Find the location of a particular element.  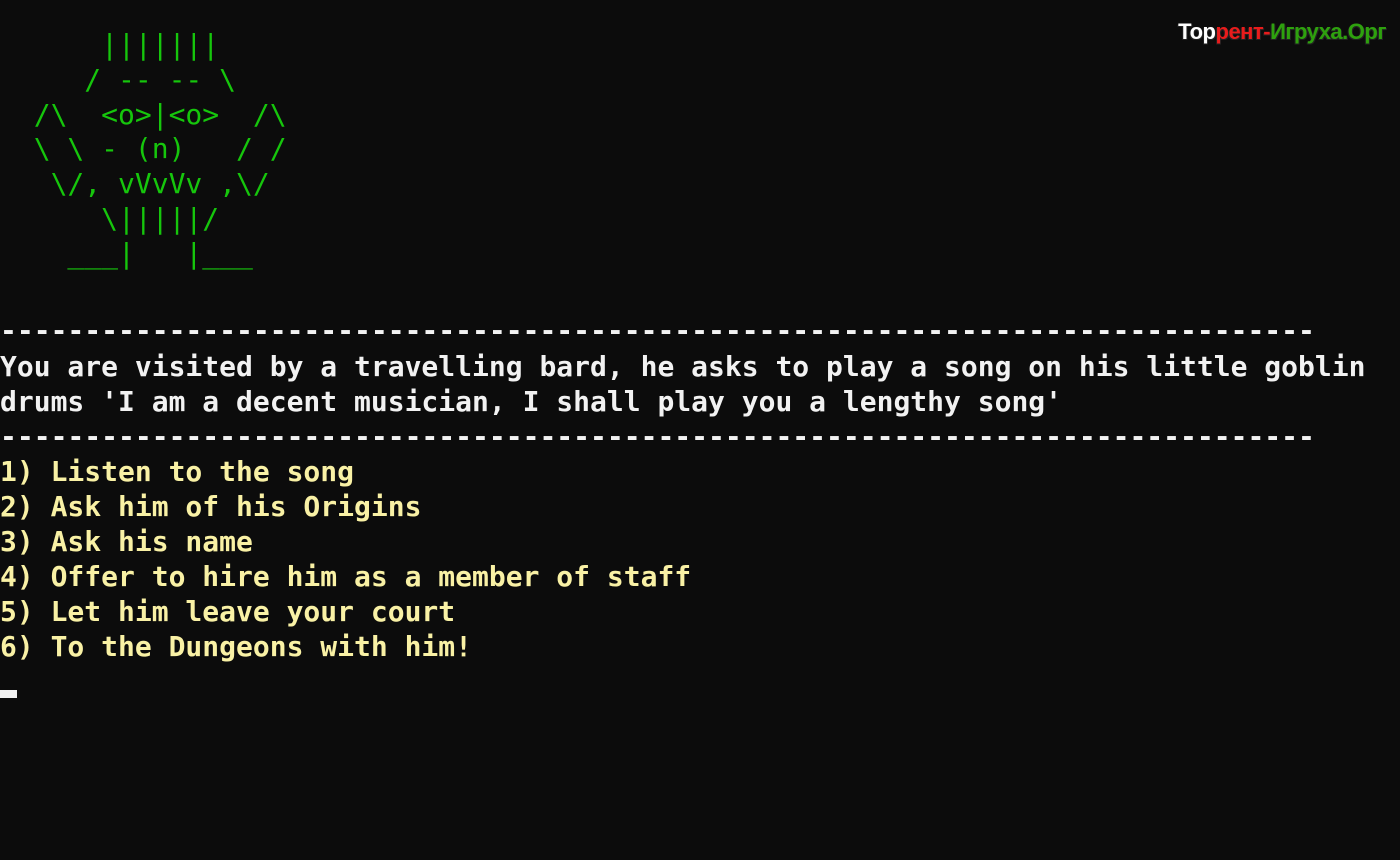

option-ask-name: 3) Ask his name is located at coordinates (126, 541).